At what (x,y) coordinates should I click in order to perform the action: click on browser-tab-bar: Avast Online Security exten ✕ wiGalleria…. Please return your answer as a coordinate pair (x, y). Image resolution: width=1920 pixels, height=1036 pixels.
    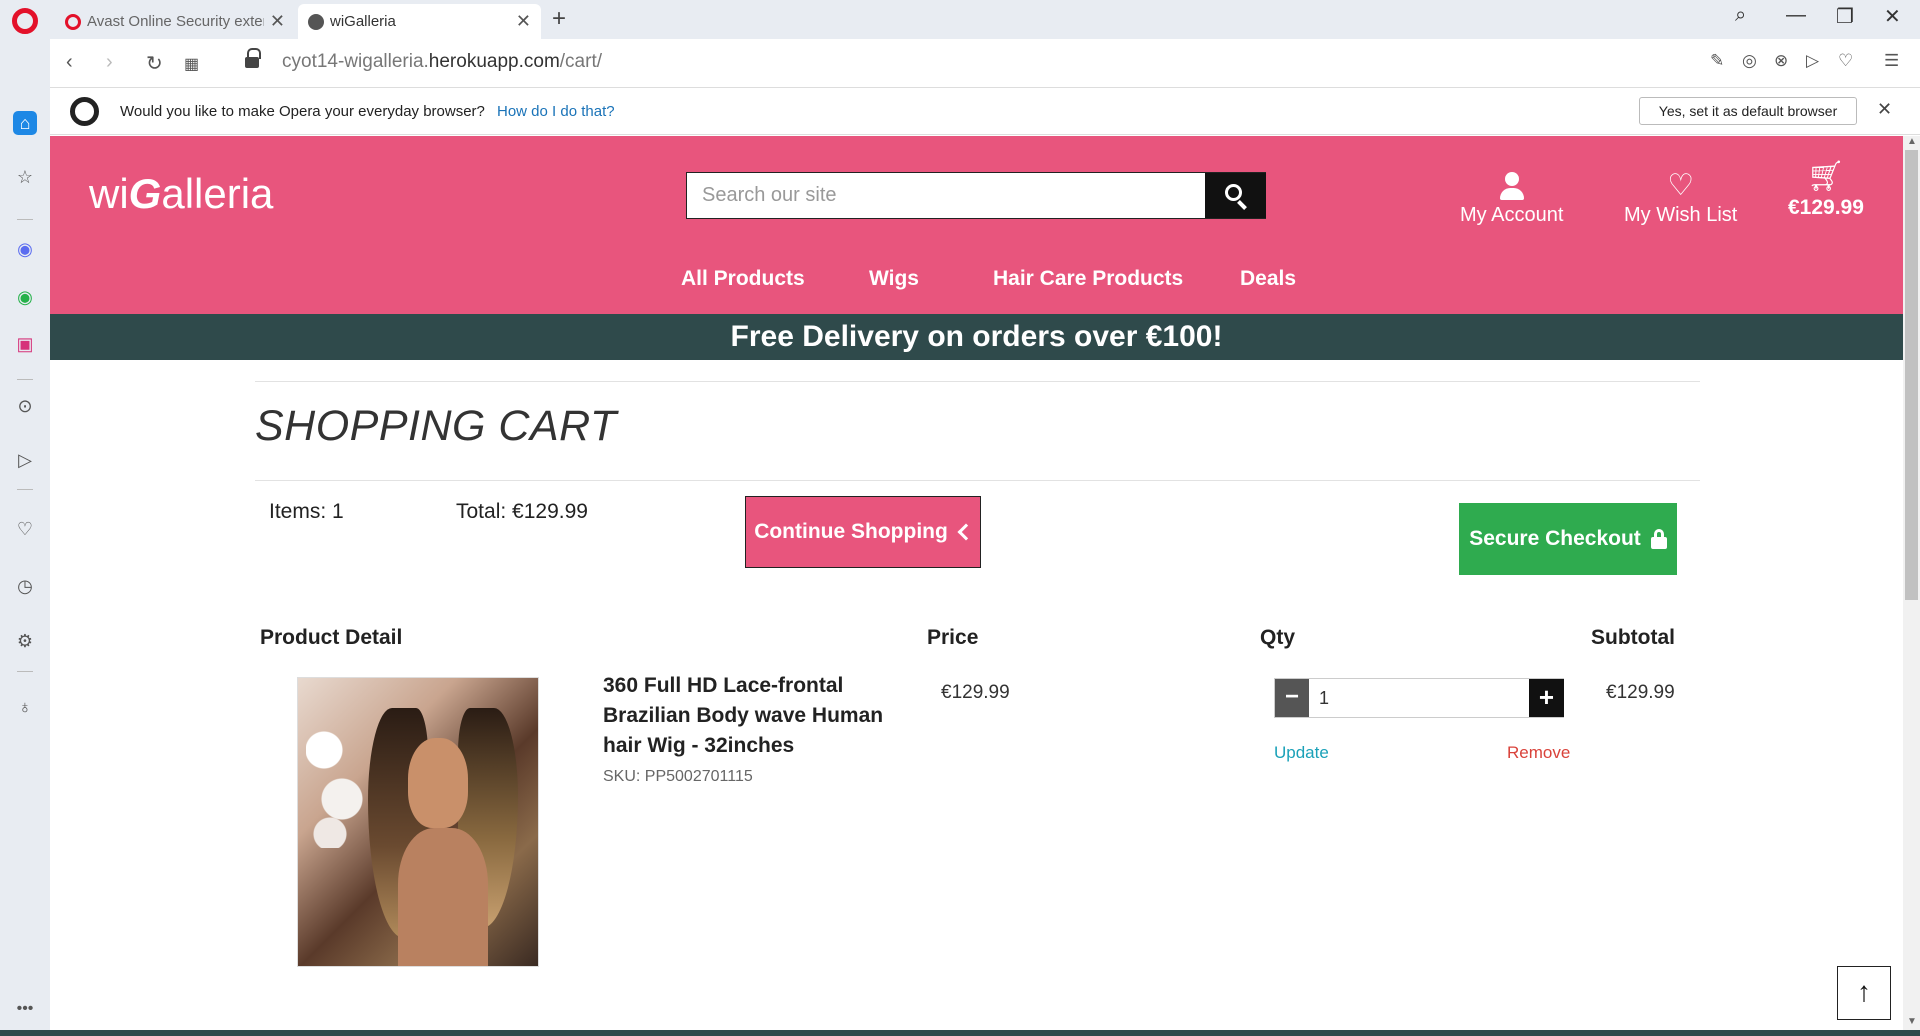
    Looking at the image, I should click on (960, 19).